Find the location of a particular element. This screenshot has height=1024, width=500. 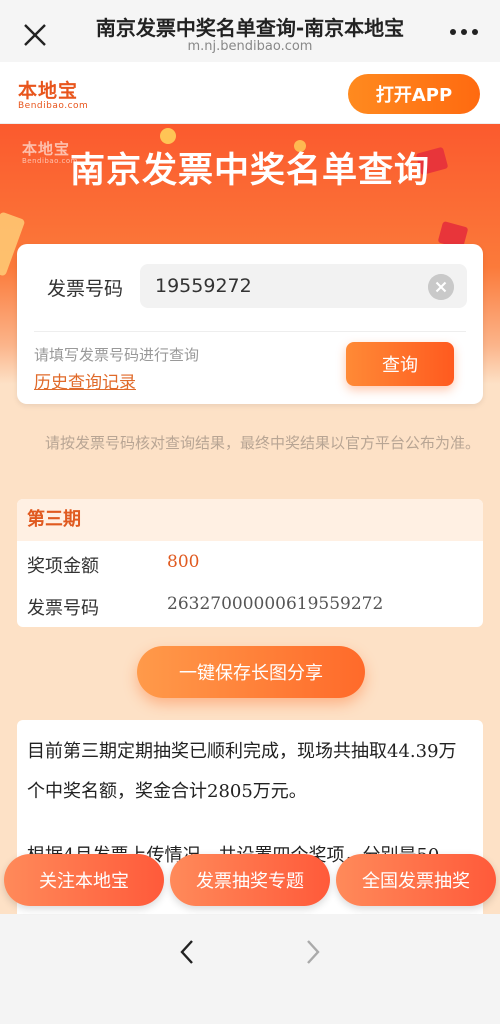

history-link: 历史查询记录 is located at coordinates (85, 380).